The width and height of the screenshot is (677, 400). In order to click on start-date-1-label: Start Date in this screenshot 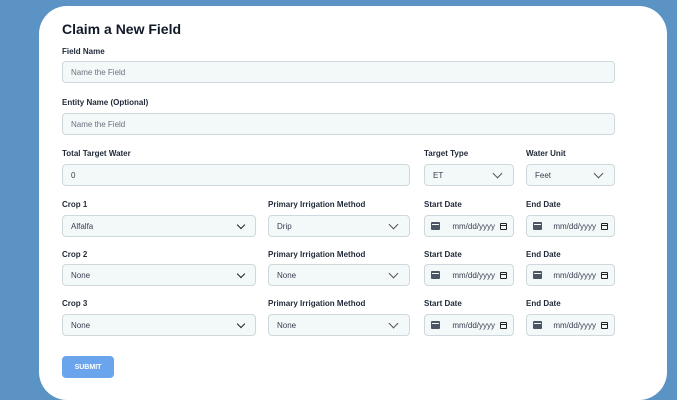, I will do `click(443, 204)`.